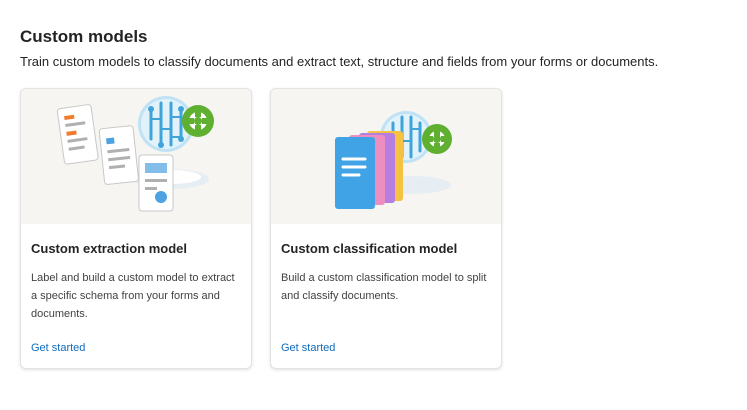 This screenshot has width=747, height=410. What do you see at coordinates (109, 248) in the screenshot?
I see `card-title: Custom extraction model` at bounding box center [109, 248].